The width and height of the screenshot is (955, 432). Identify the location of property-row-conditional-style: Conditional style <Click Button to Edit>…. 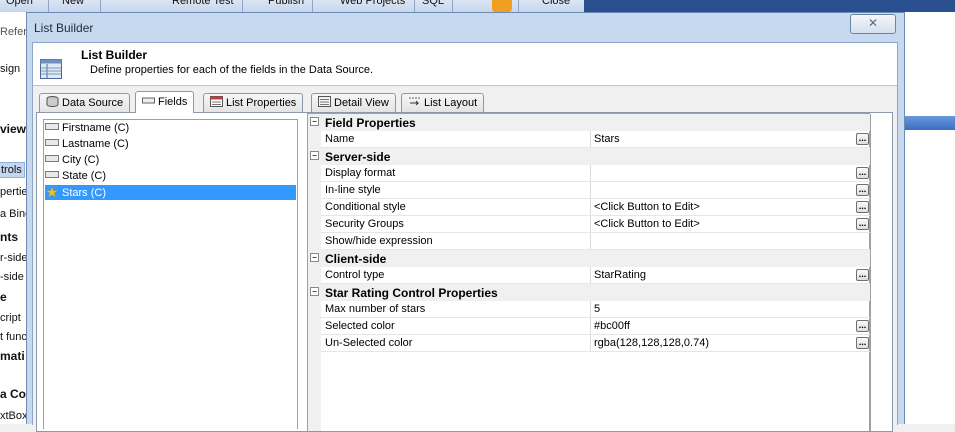
(589, 207).